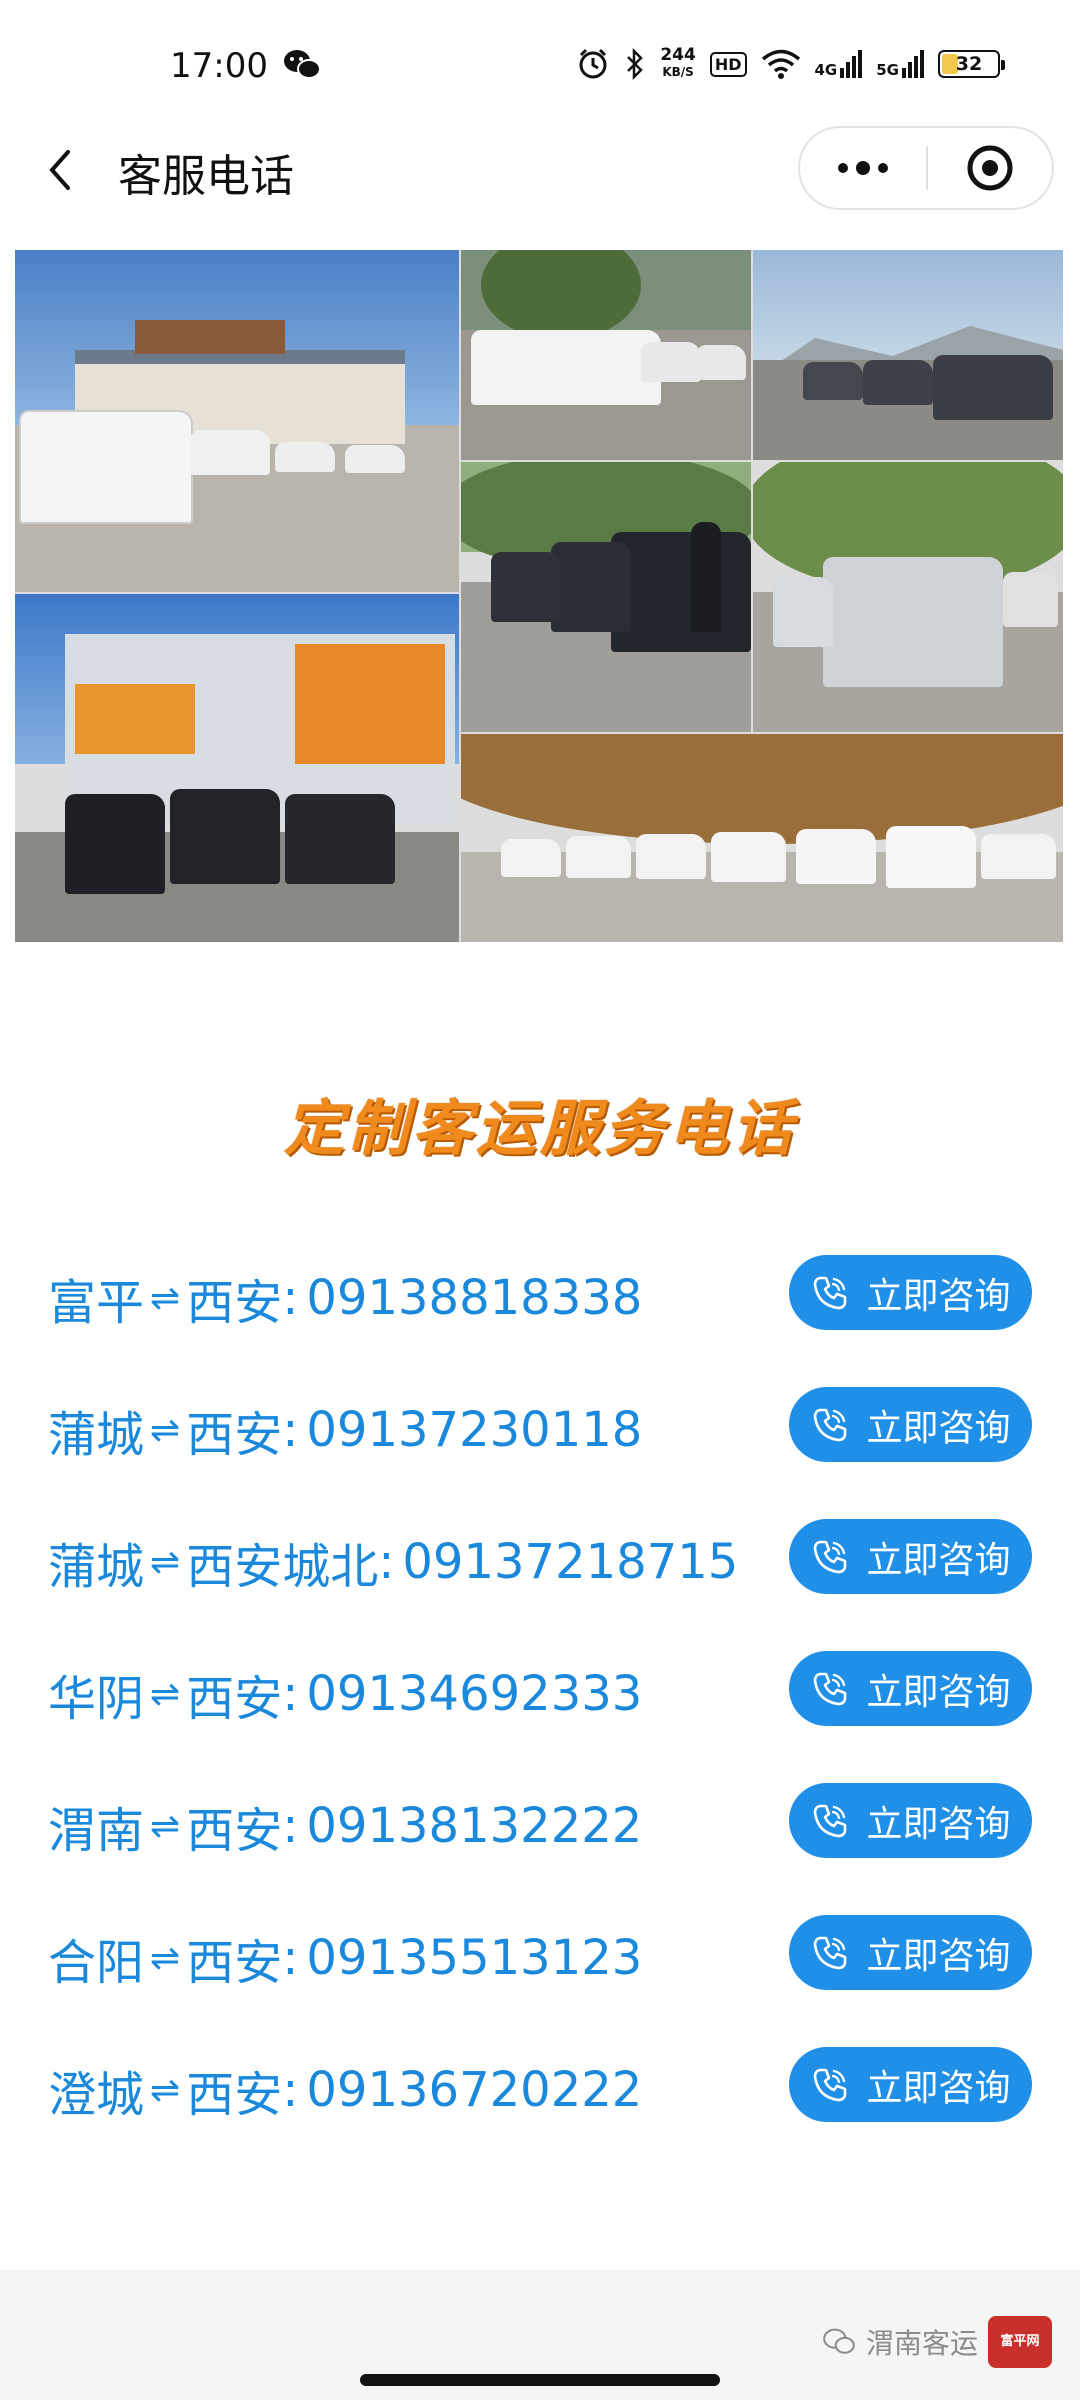 This screenshot has width=1080, height=2400. Describe the element at coordinates (96, 1567) in the screenshot. I see `route-from: 蒲城` at that location.